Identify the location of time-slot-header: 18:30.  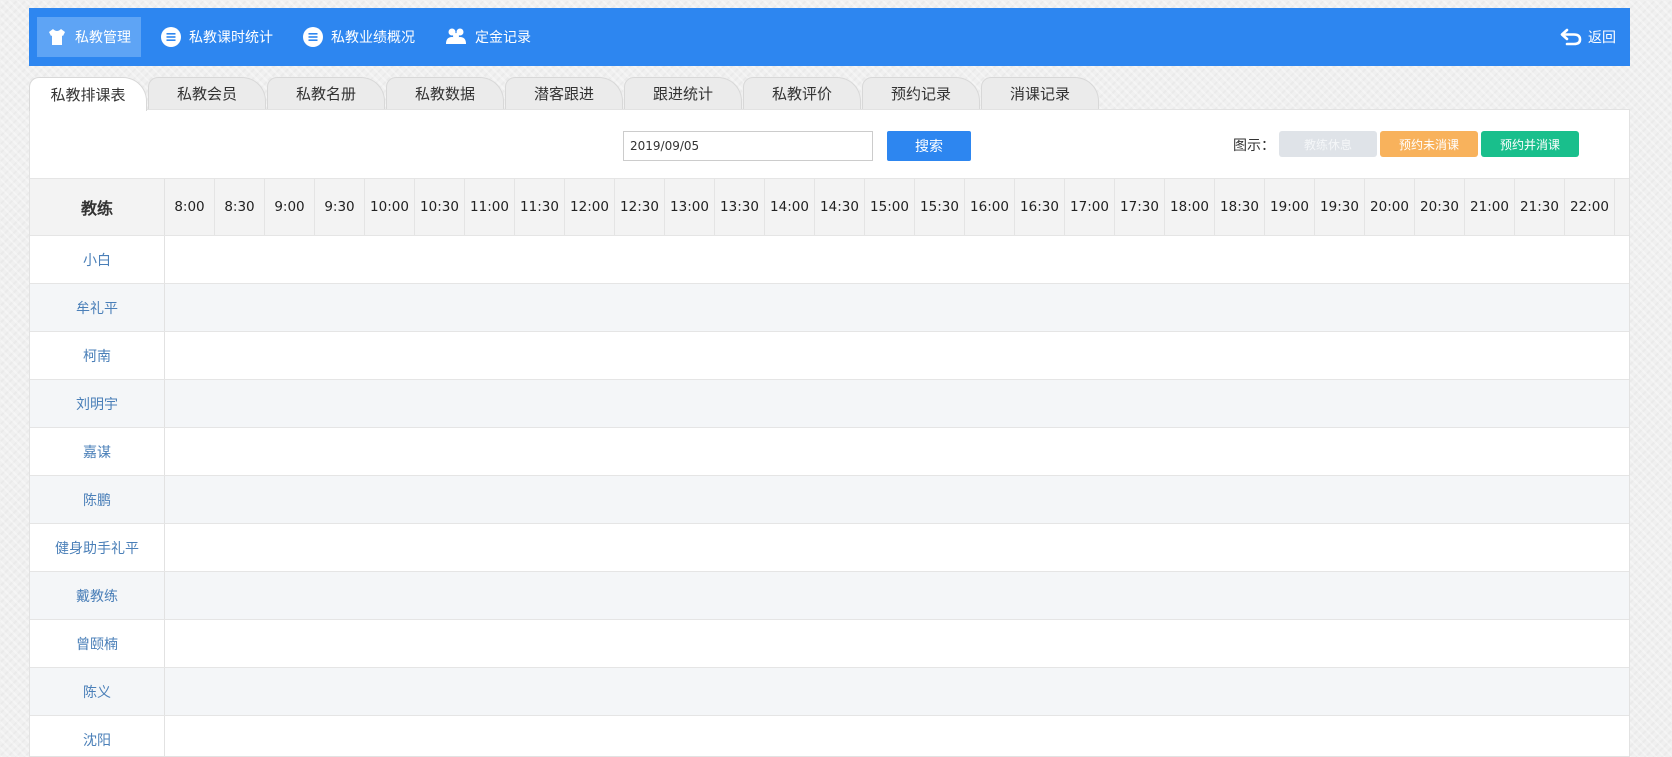
(1240, 207).